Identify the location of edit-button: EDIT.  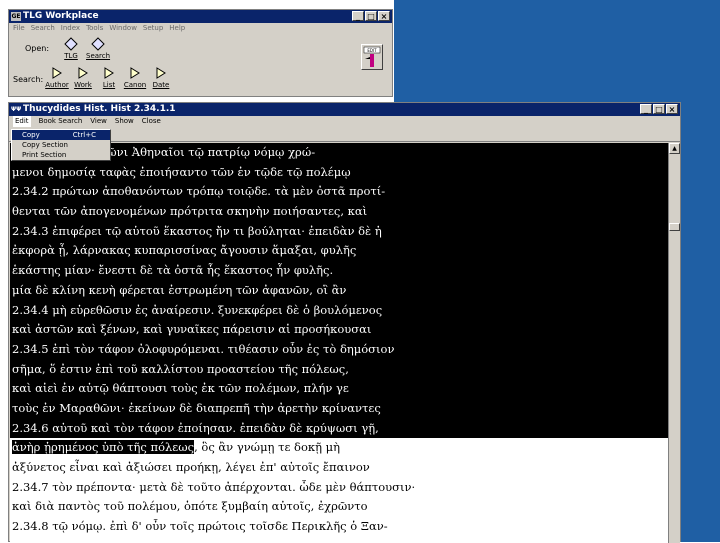
(372, 57).